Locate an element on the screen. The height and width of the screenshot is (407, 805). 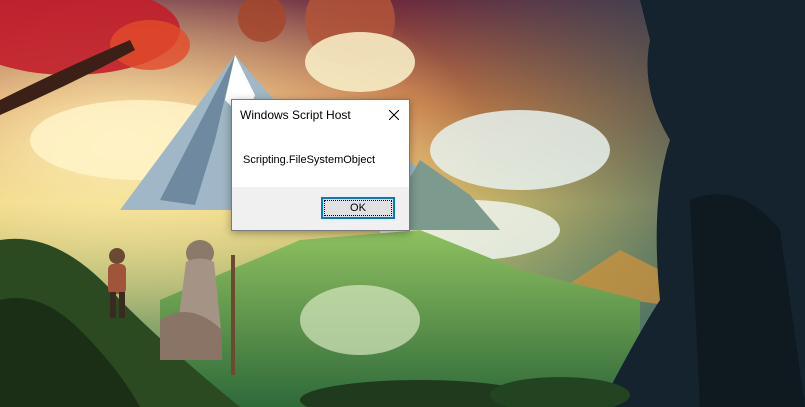
close-button is located at coordinates (394, 115).